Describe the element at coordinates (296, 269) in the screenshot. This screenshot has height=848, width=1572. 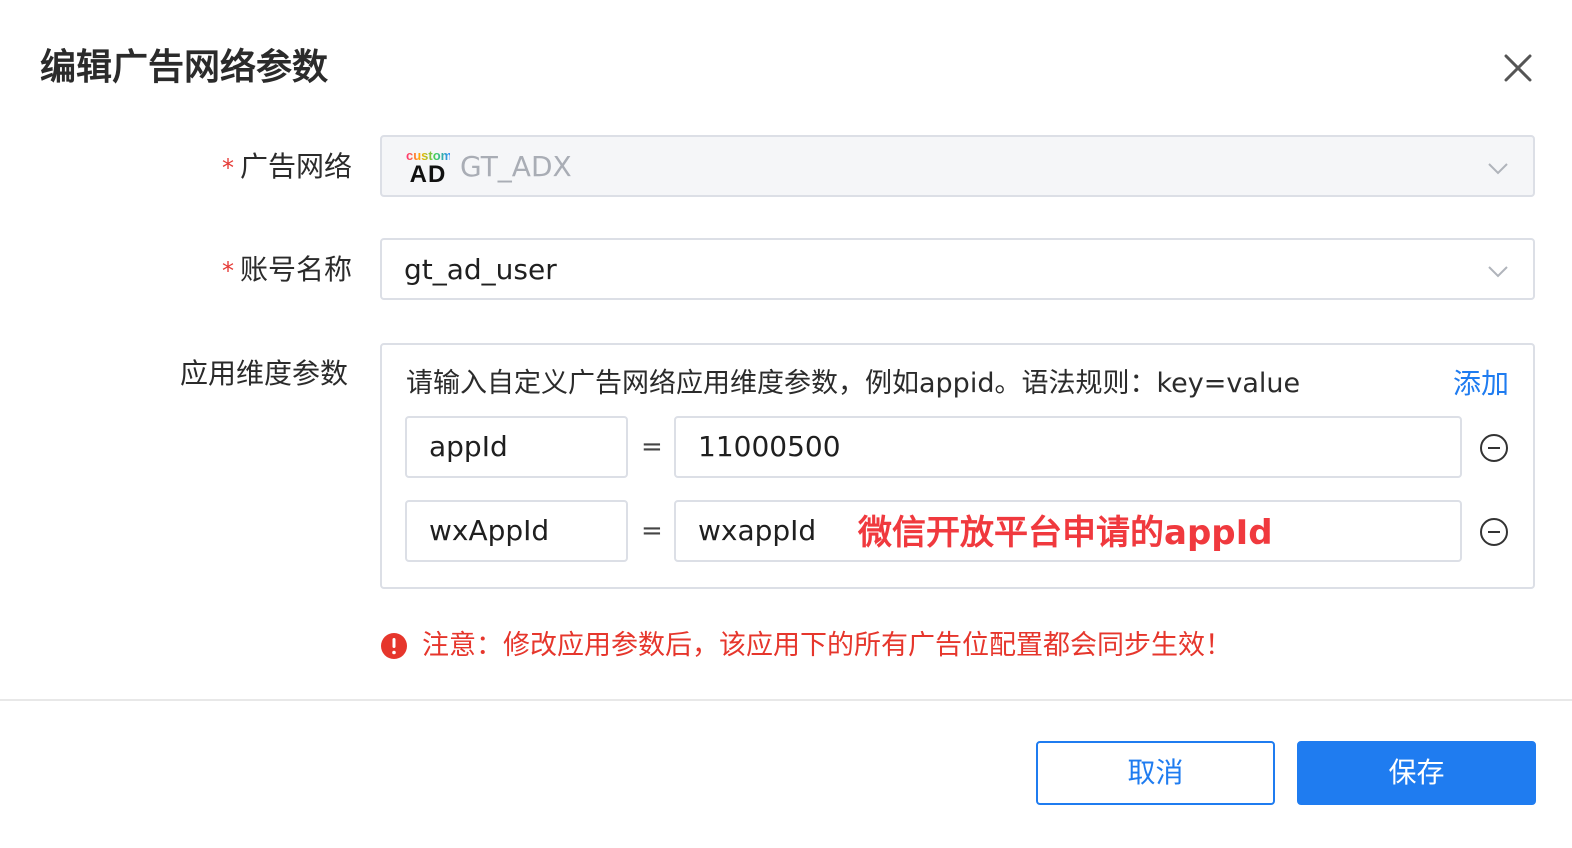
I see `account-name-label-text: 账号名称` at that location.